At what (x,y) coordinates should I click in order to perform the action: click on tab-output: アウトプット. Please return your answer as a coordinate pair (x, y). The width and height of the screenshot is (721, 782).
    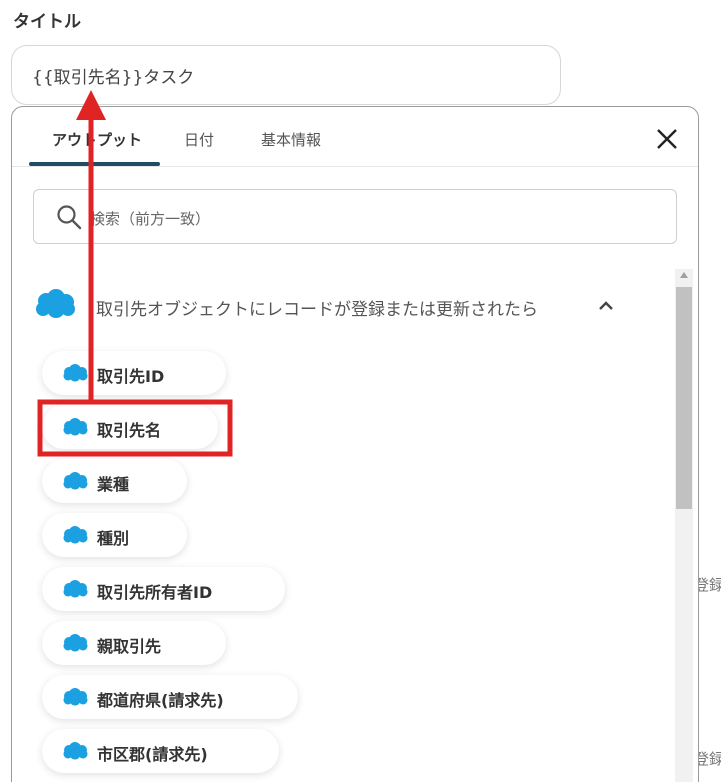
    Looking at the image, I should click on (97, 139).